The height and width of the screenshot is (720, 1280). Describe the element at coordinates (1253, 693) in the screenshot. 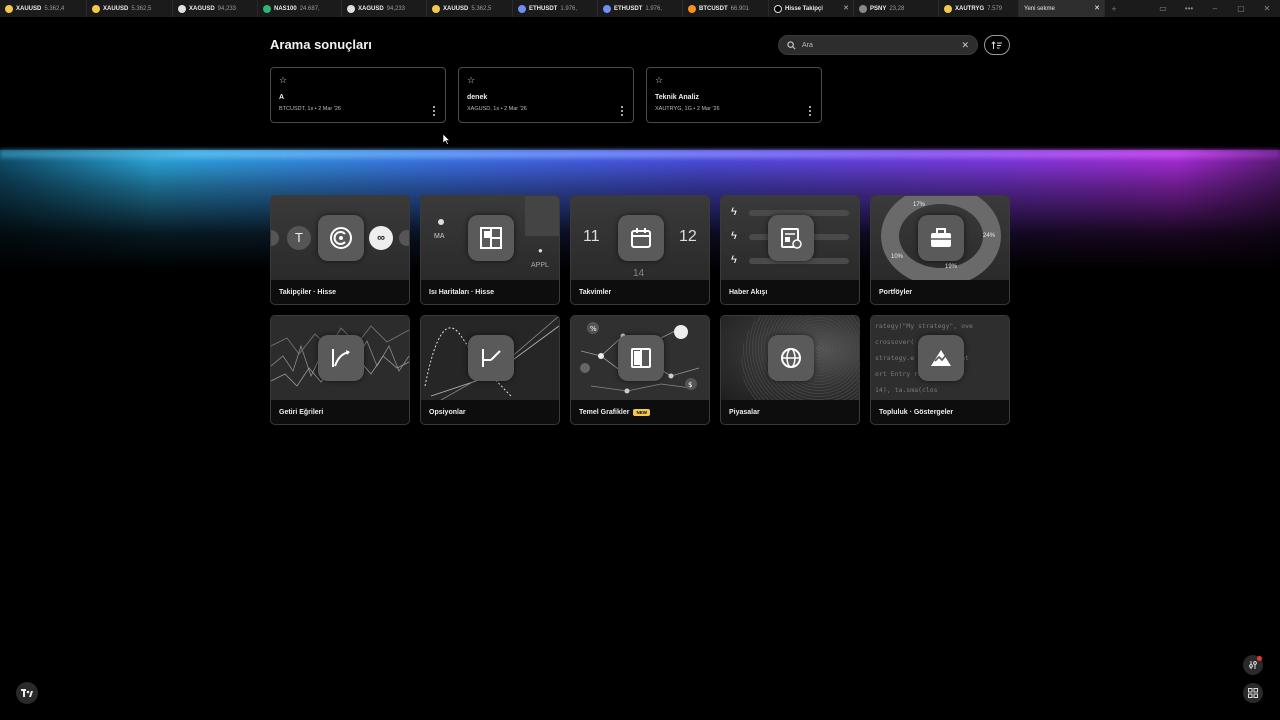

I see `apps-grid-button` at that location.